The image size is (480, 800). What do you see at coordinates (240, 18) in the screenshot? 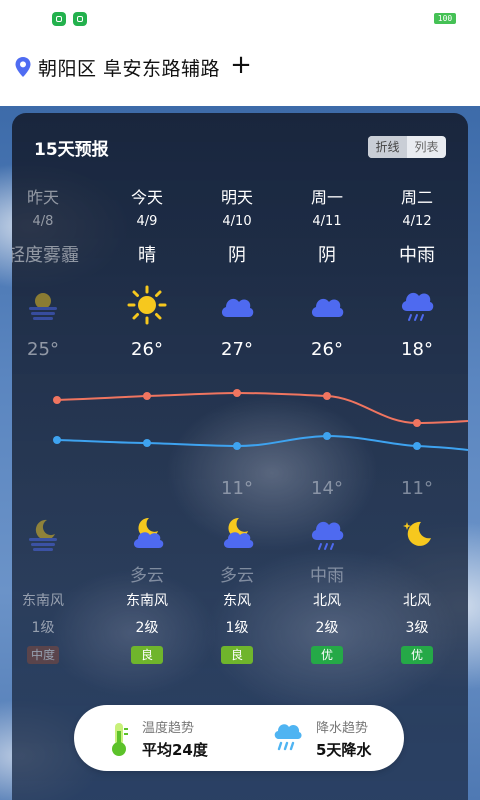
I see `status-bar: 100` at bounding box center [240, 18].